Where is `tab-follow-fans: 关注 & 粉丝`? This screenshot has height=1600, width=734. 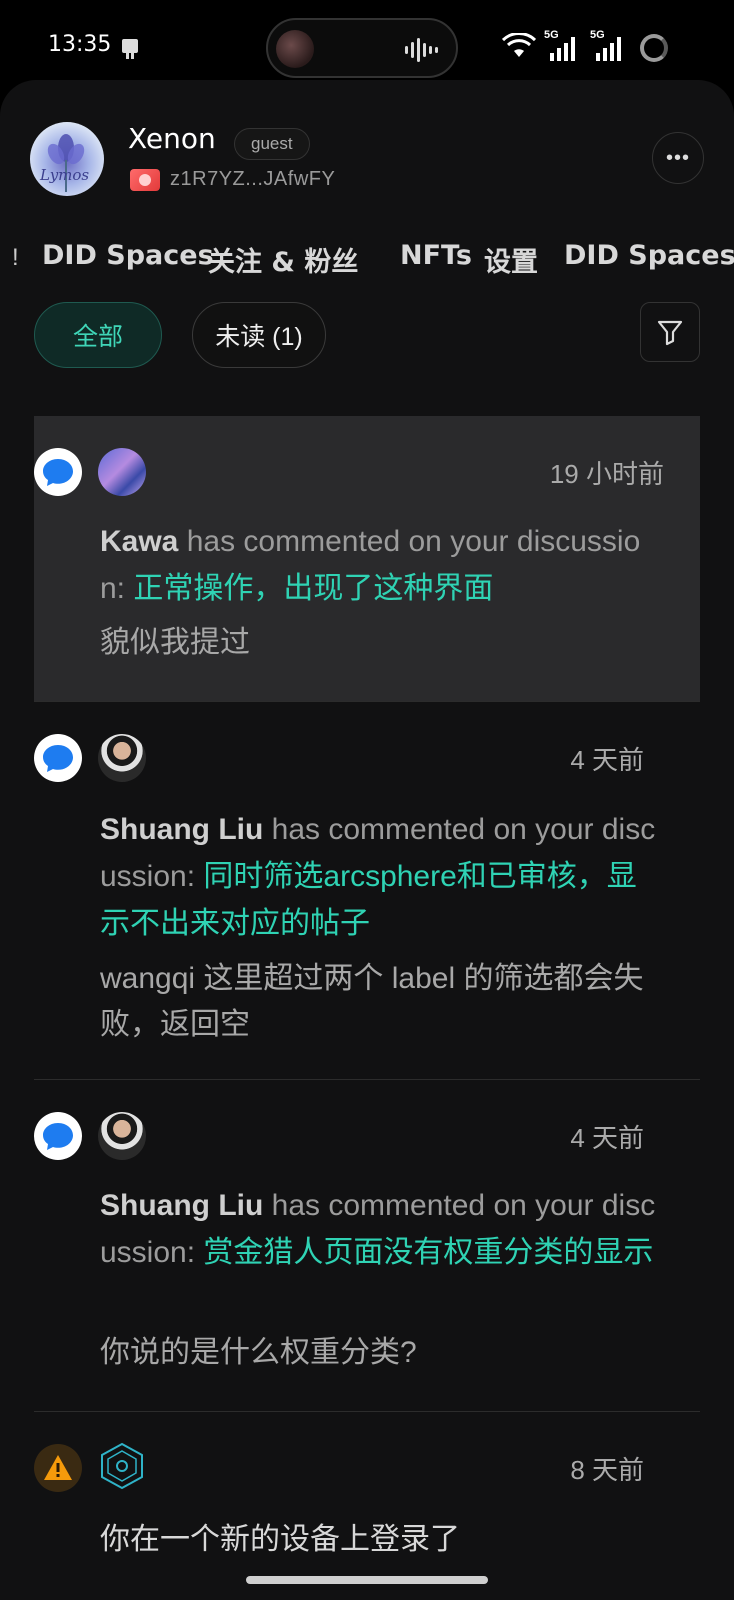 tab-follow-fans: 关注 & 粉丝 is located at coordinates (283, 259).